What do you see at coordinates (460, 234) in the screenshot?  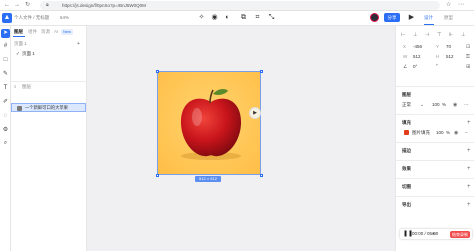 I see `stop-recording-button: 结束录制` at bounding box center [460, 234].